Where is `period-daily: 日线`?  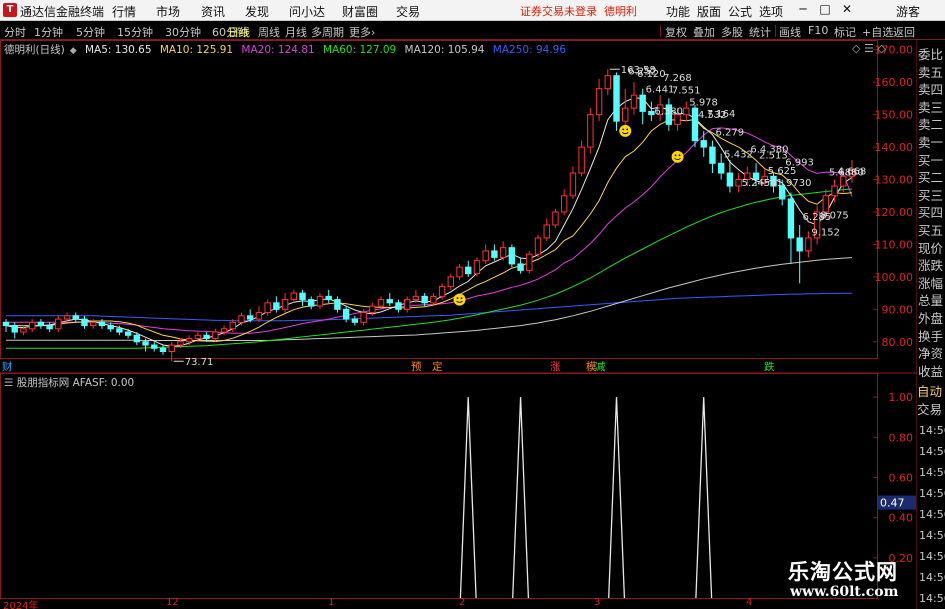
period-daily: 日线 is located at coordinates (239, 32).